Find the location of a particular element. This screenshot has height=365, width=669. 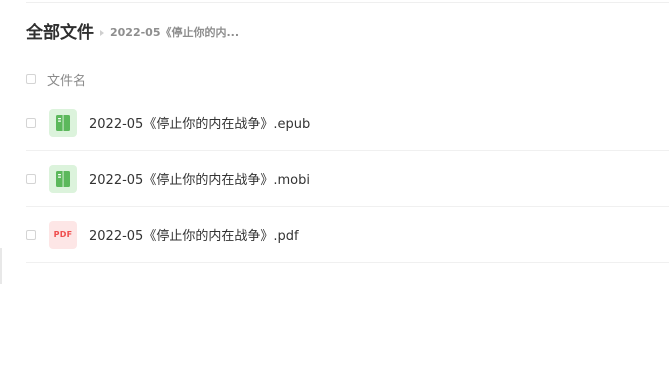

breadcrumb-separator-icon is located at coordinates (102, 33).